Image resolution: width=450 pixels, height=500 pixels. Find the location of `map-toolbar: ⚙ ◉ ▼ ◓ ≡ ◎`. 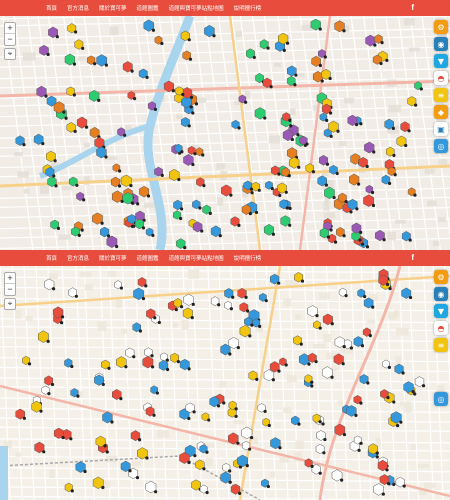

map-toolbar: ⚙ ◉ ▼ ◓ ≡ ◎ is located at coordinates (441, 339).